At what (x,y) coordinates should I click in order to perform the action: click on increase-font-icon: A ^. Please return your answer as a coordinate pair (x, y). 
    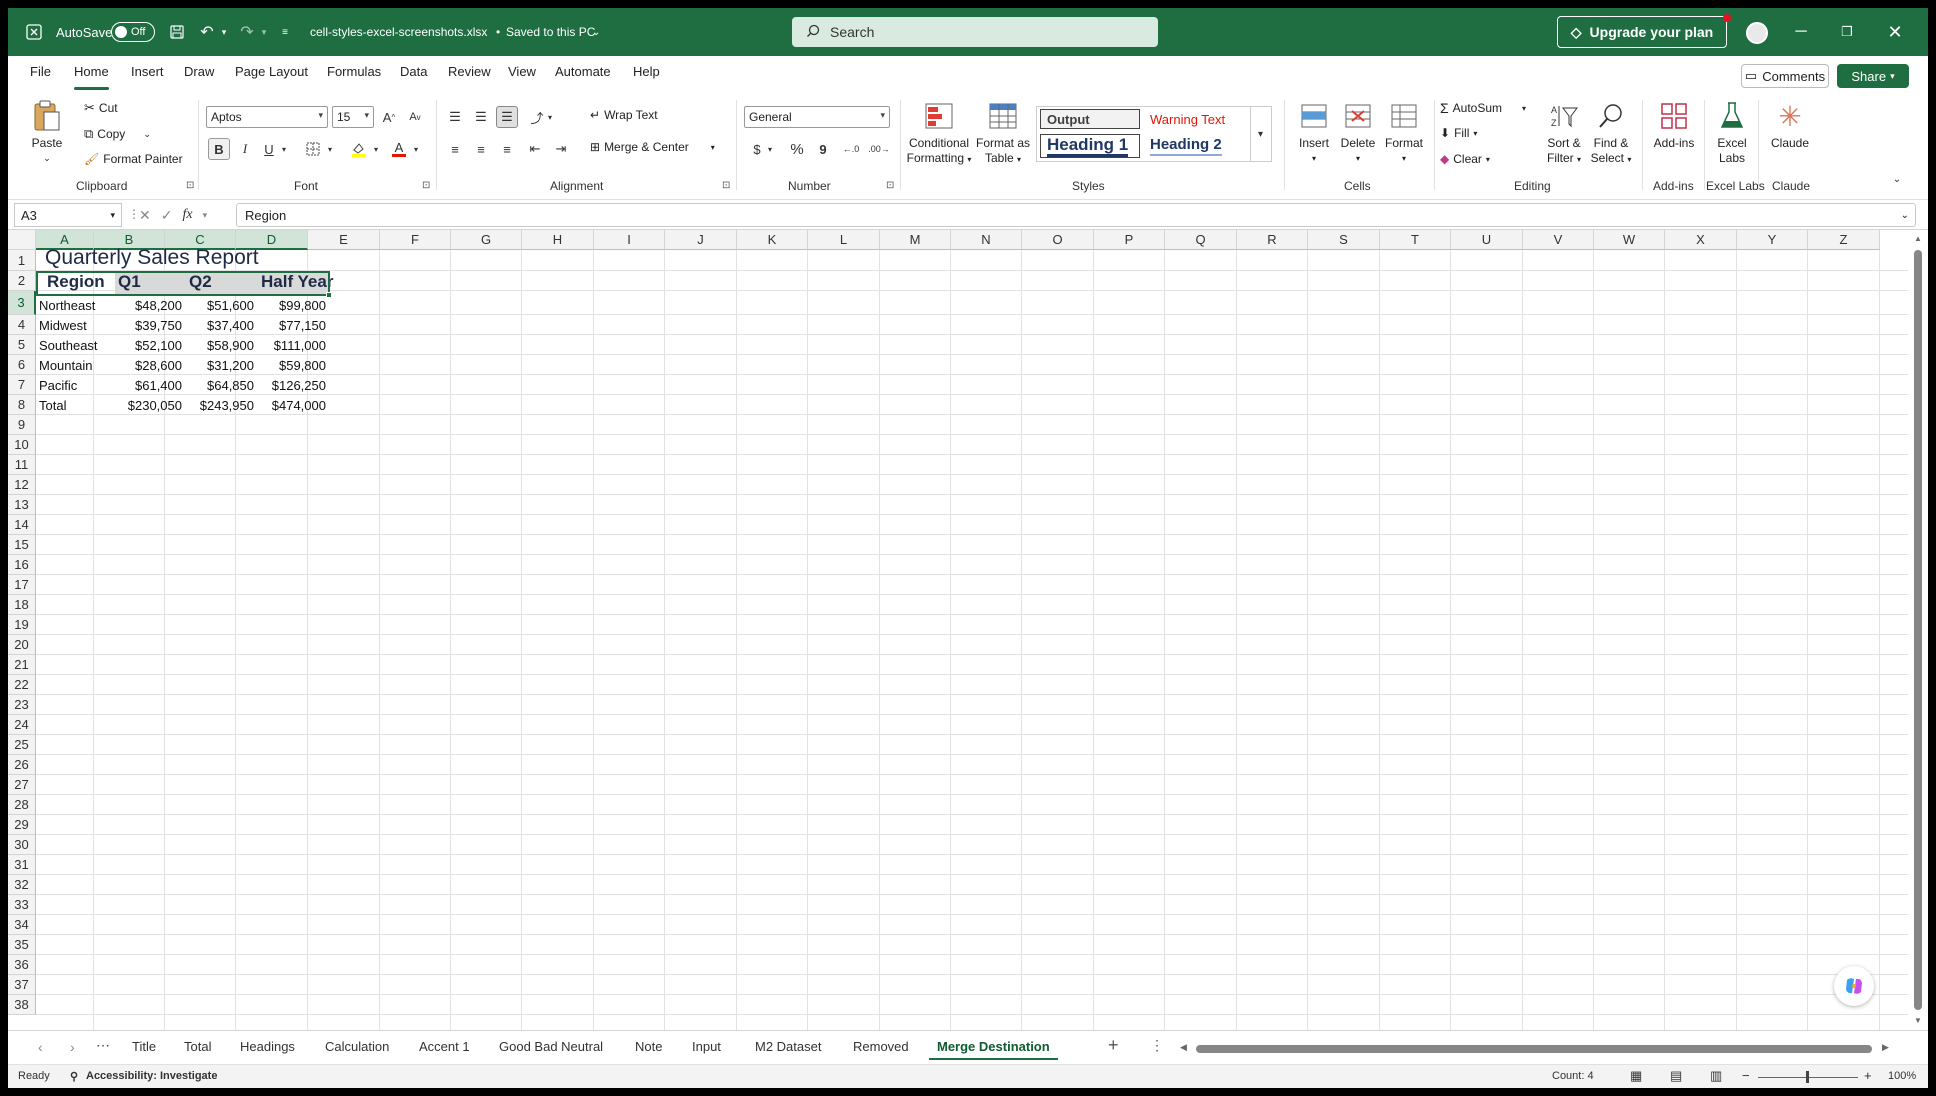
    Looking at the image, I should click on (389, 117).